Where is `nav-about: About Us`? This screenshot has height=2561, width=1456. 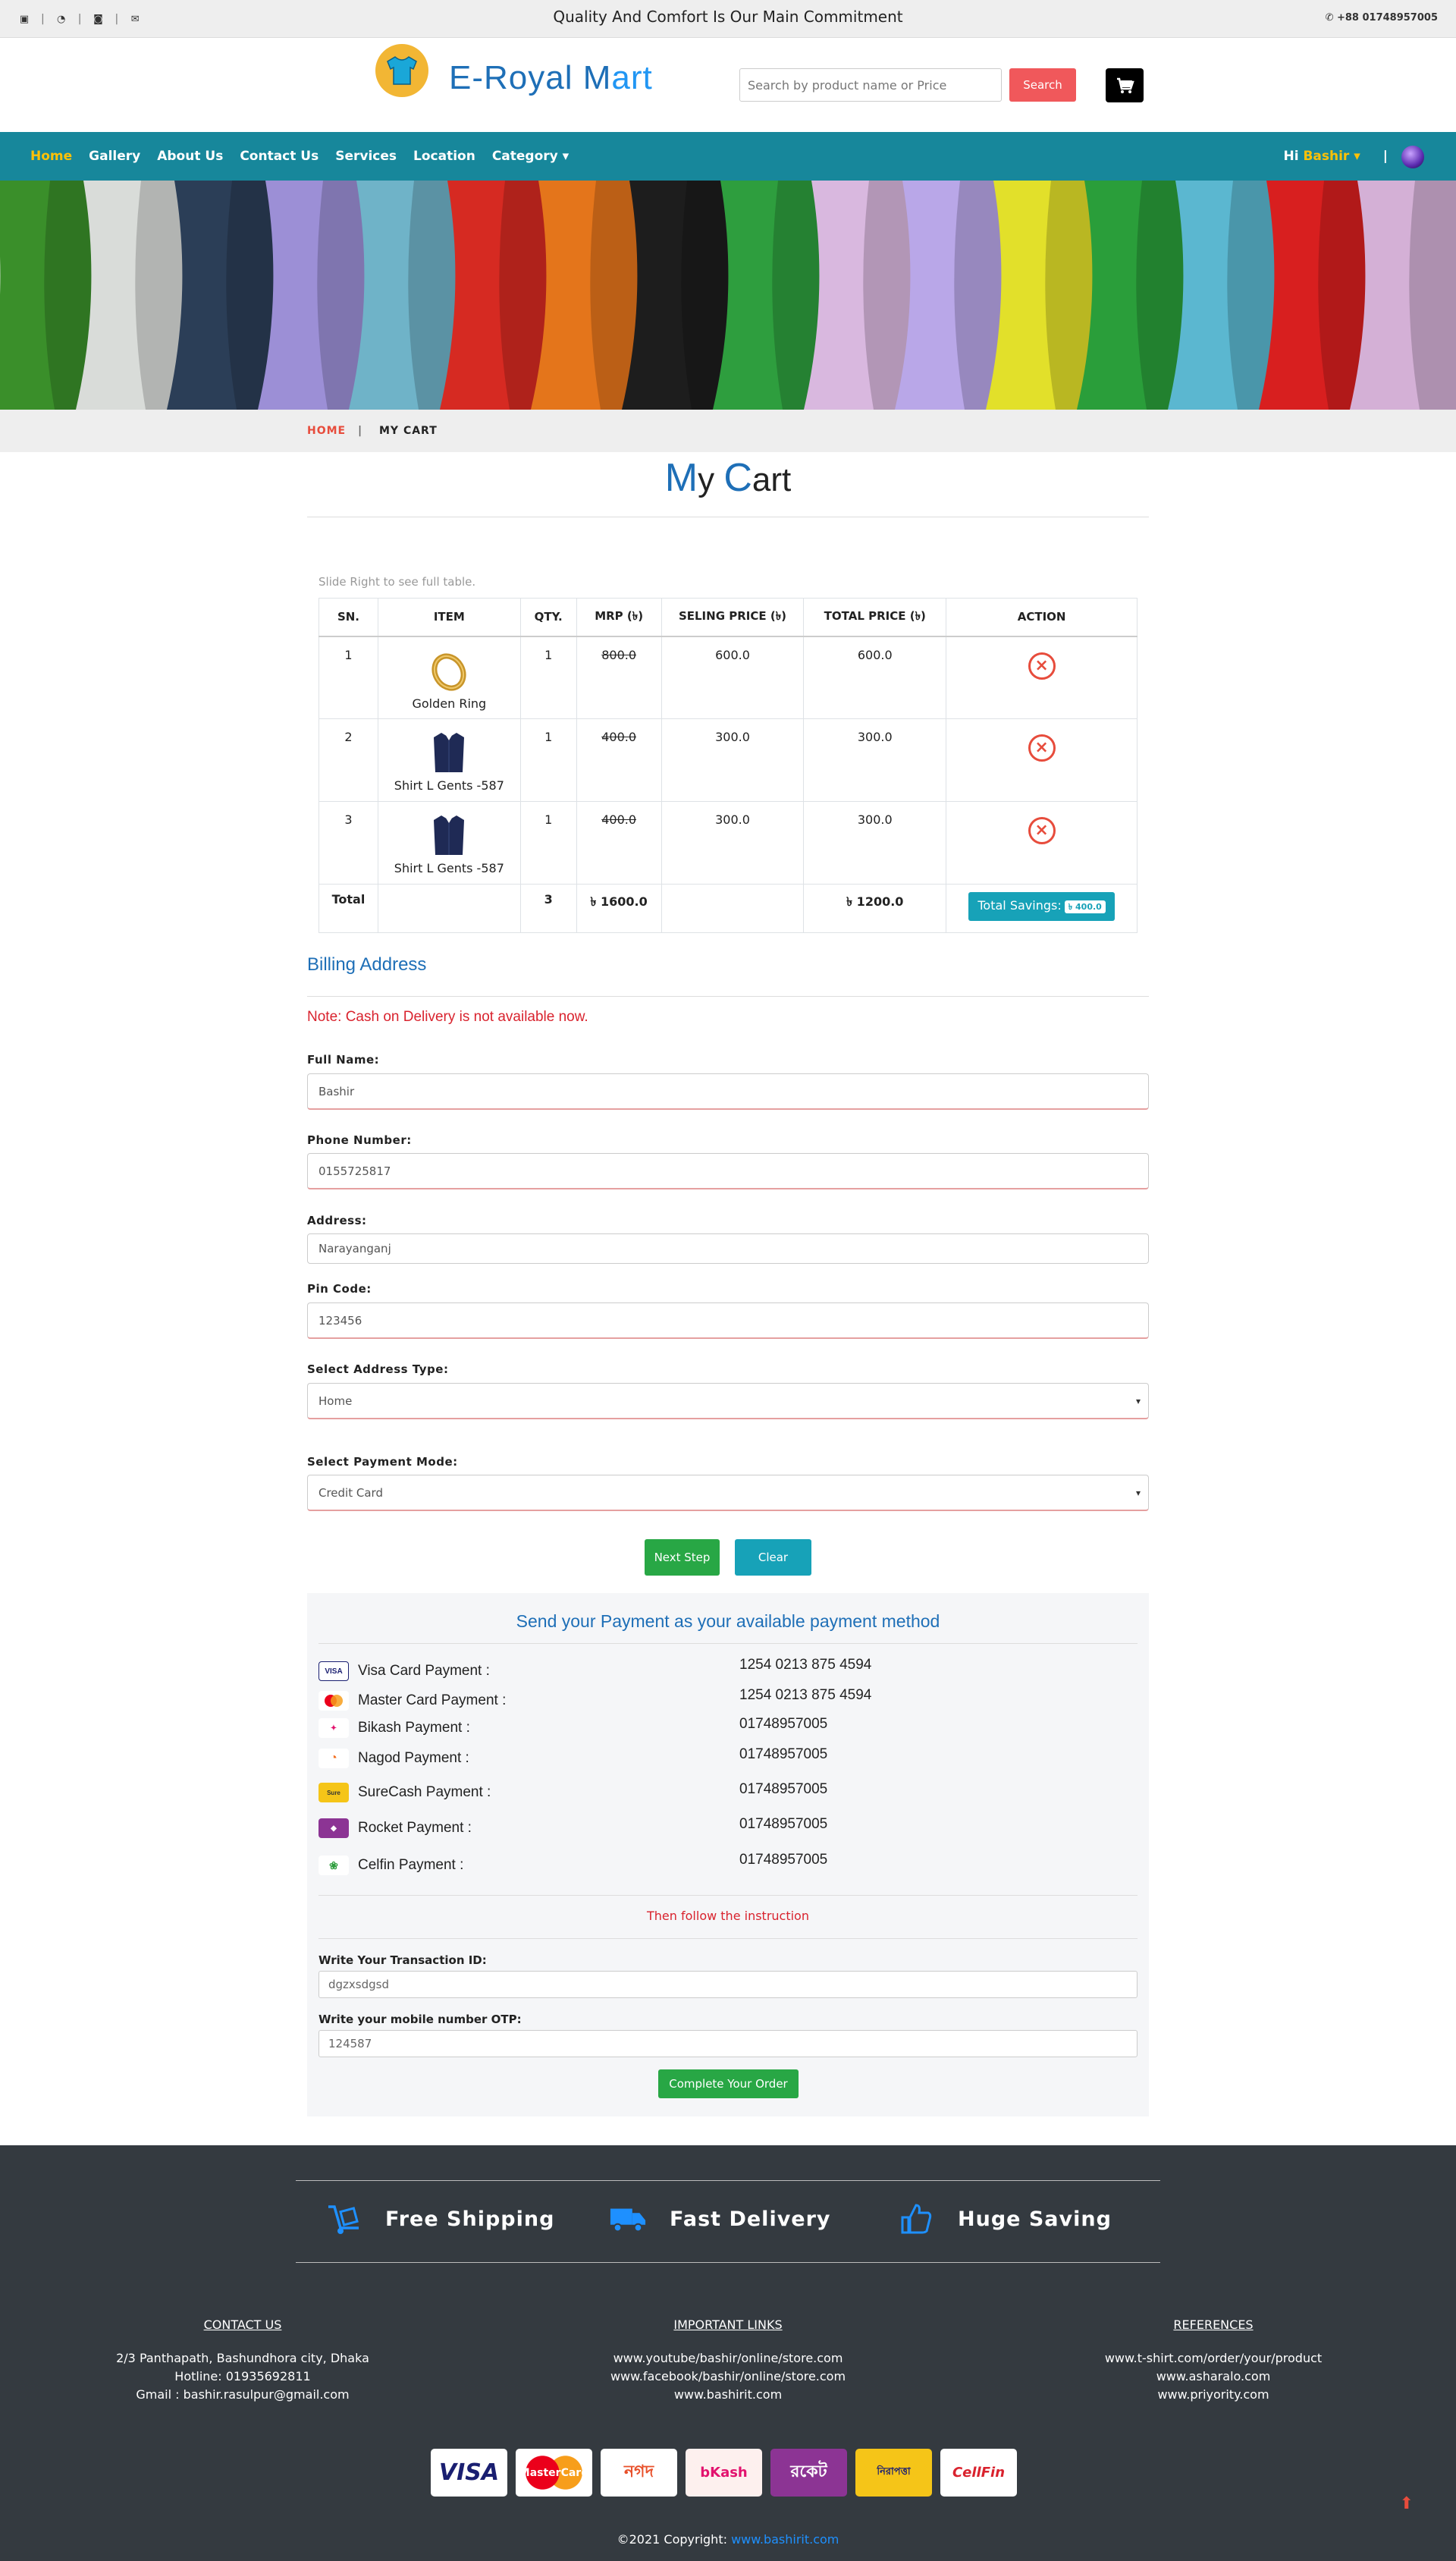 nav-about: About Us is located at coordinates (190, 156).